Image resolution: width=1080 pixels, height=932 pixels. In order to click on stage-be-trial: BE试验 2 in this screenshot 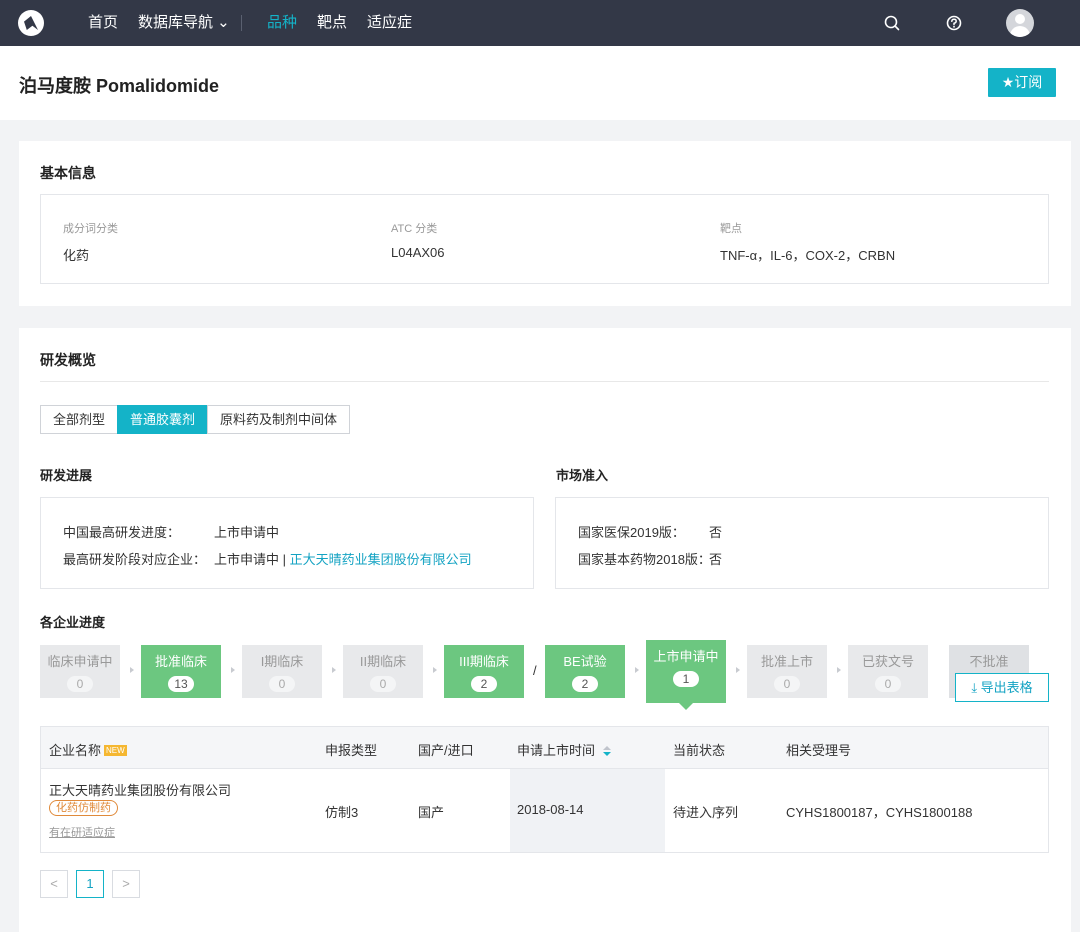, I will do `click(585, 671)`.